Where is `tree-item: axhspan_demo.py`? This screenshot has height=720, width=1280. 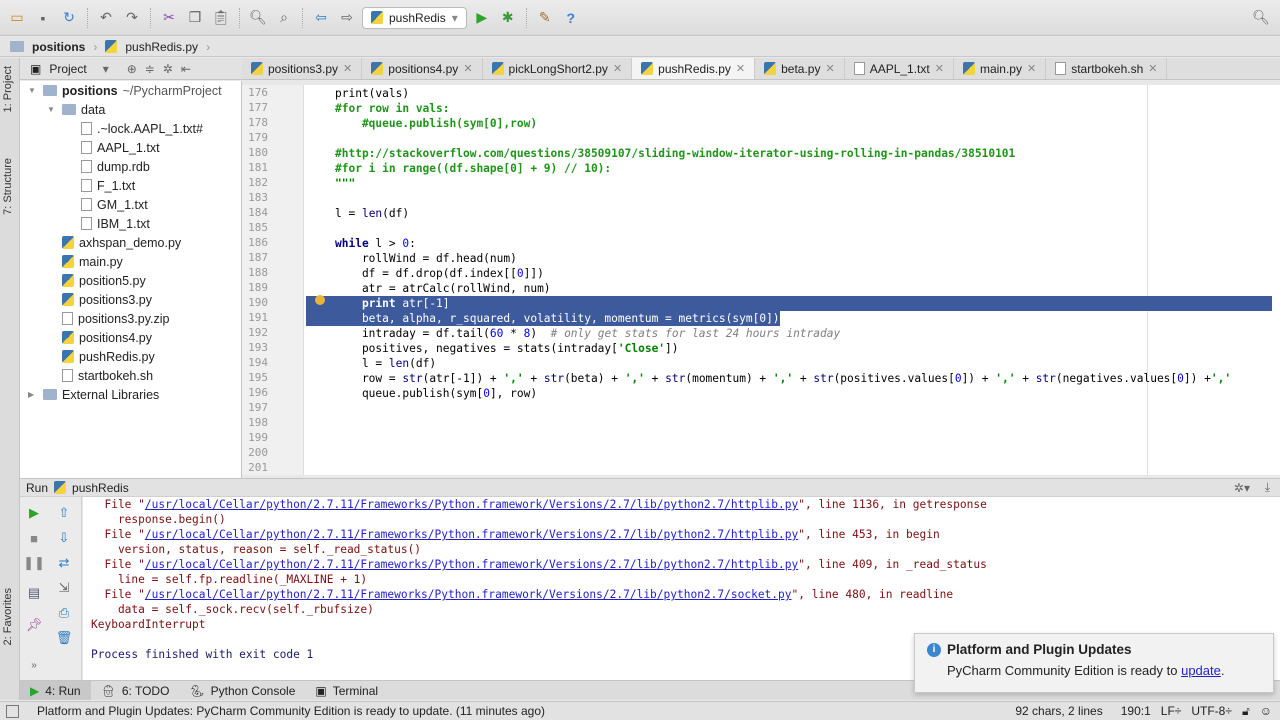
tree-item: axhspan_demo.py is located at coordinates (130, 242).